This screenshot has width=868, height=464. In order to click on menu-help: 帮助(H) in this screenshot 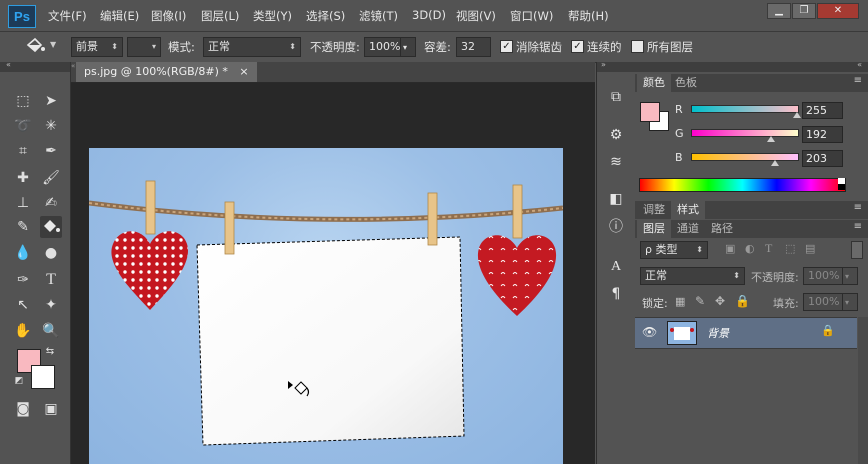, I will do `click(588, 16)`.